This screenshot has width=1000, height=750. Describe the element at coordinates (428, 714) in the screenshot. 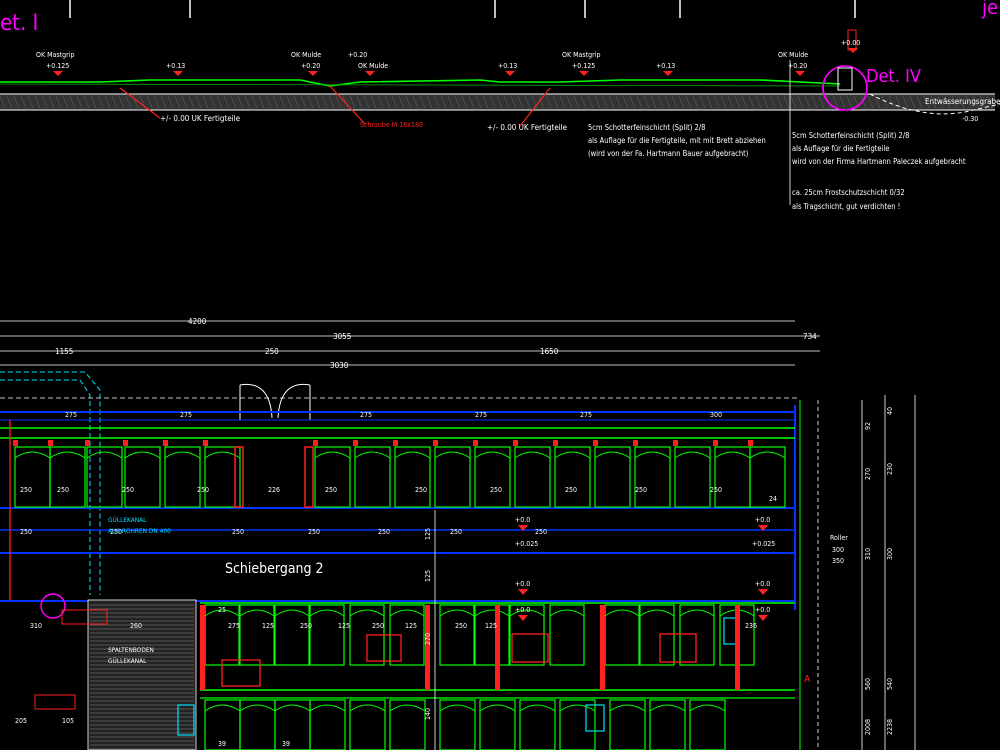

I see `vertical-dim: 140` at that location.